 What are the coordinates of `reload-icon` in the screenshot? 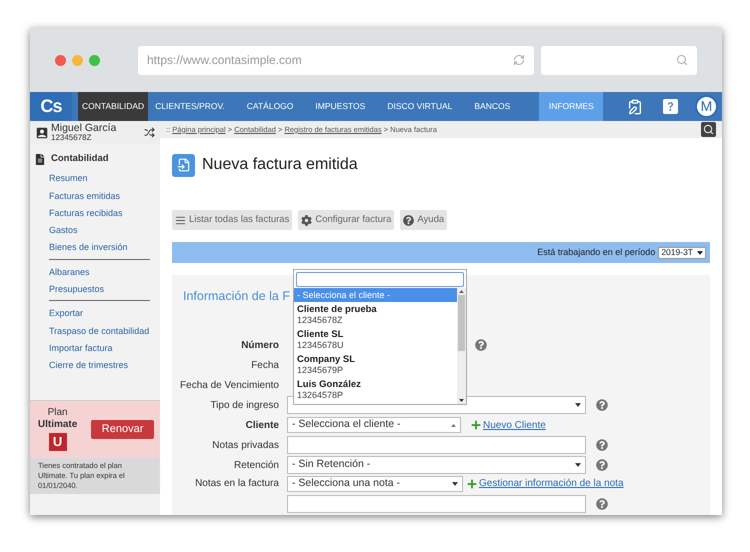 It's located at (519, 60).